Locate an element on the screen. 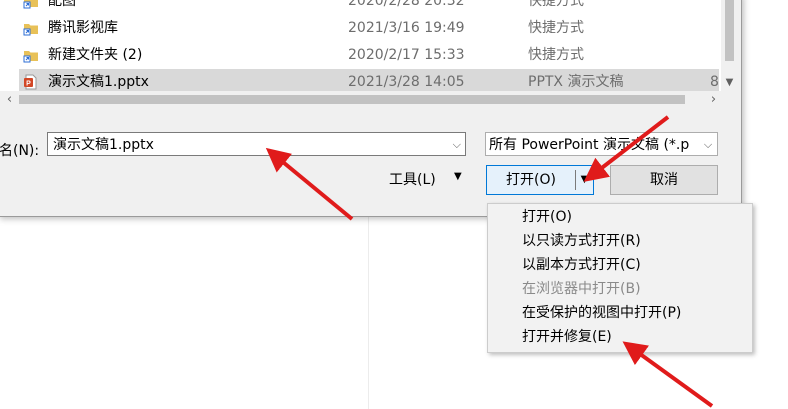 The height and width of the screenshot is (409, 788). vertical-scroll-thumb is located at coordinates (729, 30).